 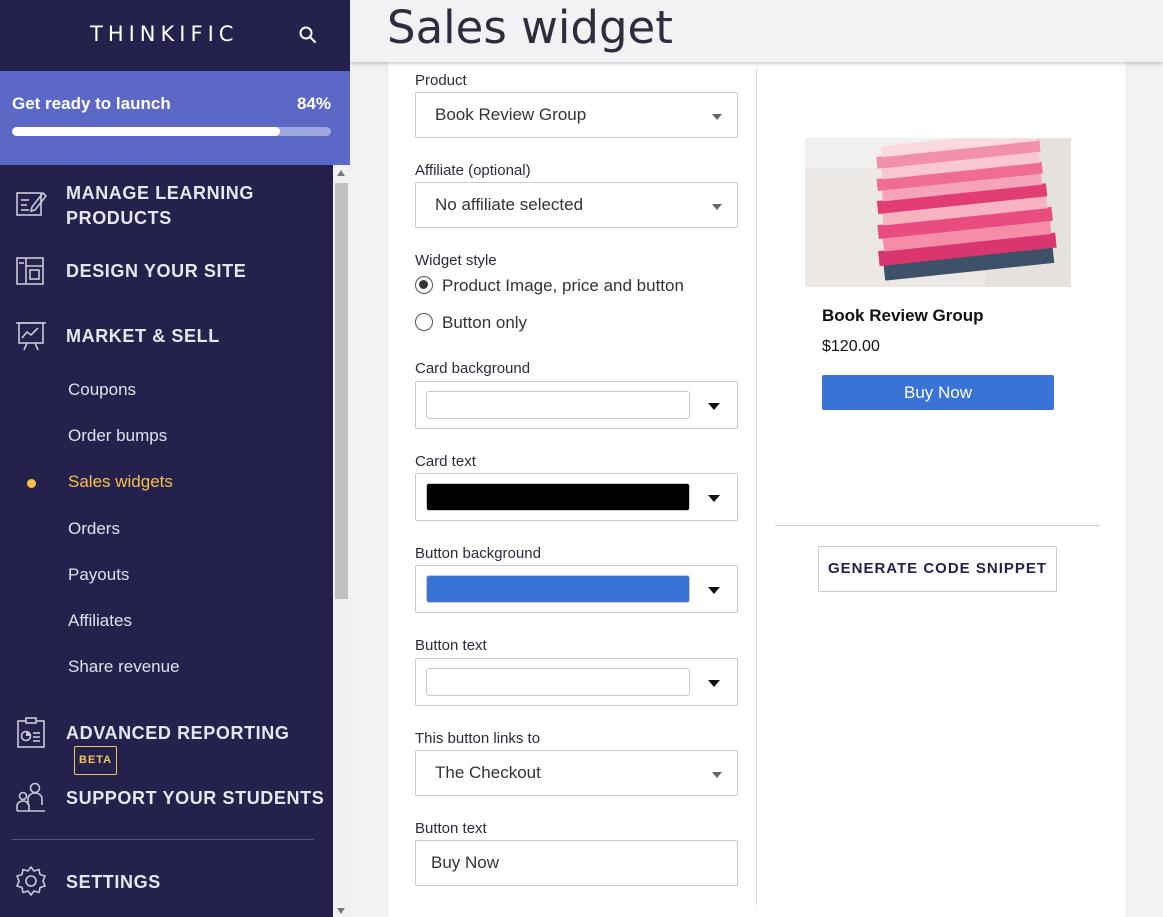 What do you see at coordinates (166, 883) in the screenshot?
I see `sidebar-item-settings: SETTINGS` at bounding box center [166, 883].